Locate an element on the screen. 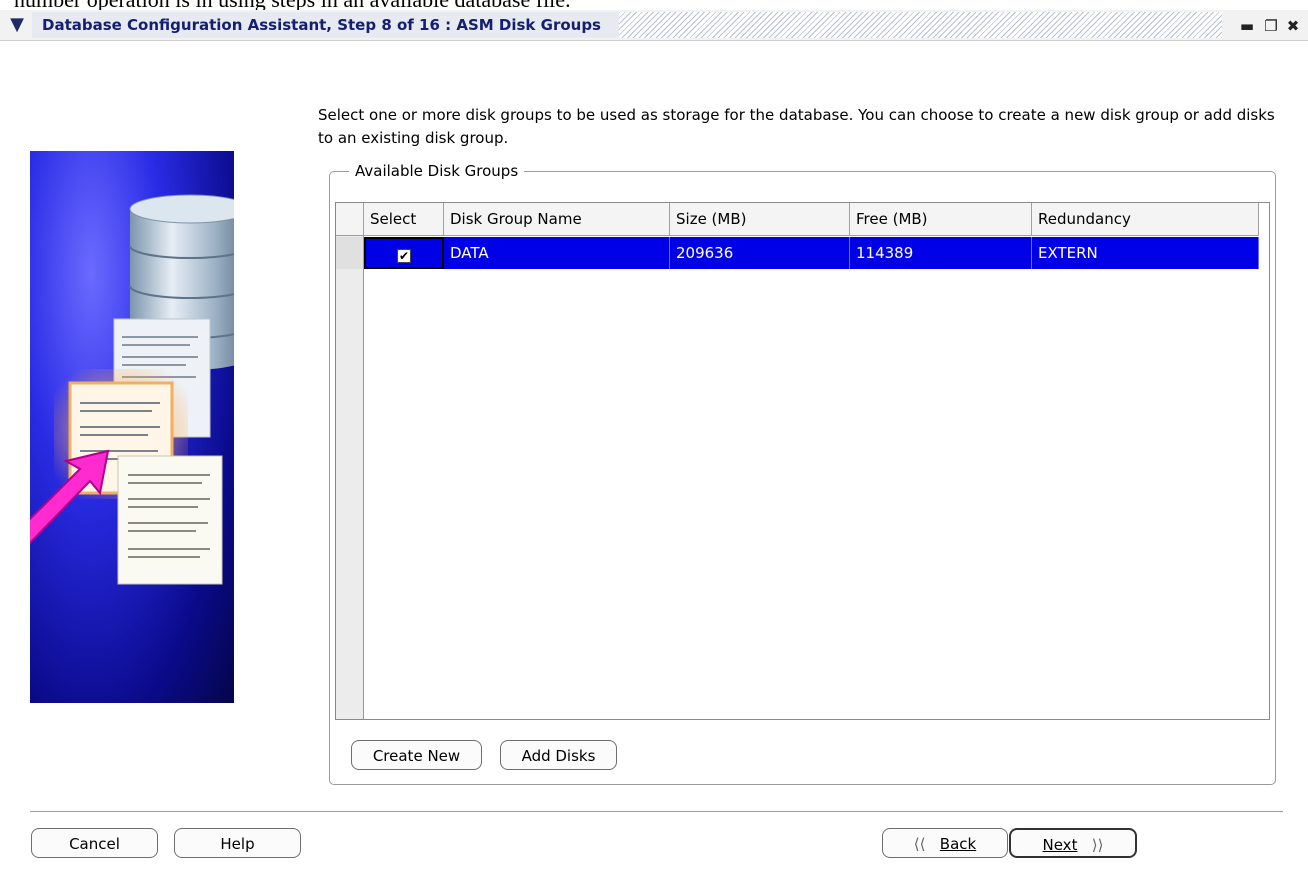 This screenshot has width=1308, height=888. create-new-button: Create New is located at coordinates (416, 755).